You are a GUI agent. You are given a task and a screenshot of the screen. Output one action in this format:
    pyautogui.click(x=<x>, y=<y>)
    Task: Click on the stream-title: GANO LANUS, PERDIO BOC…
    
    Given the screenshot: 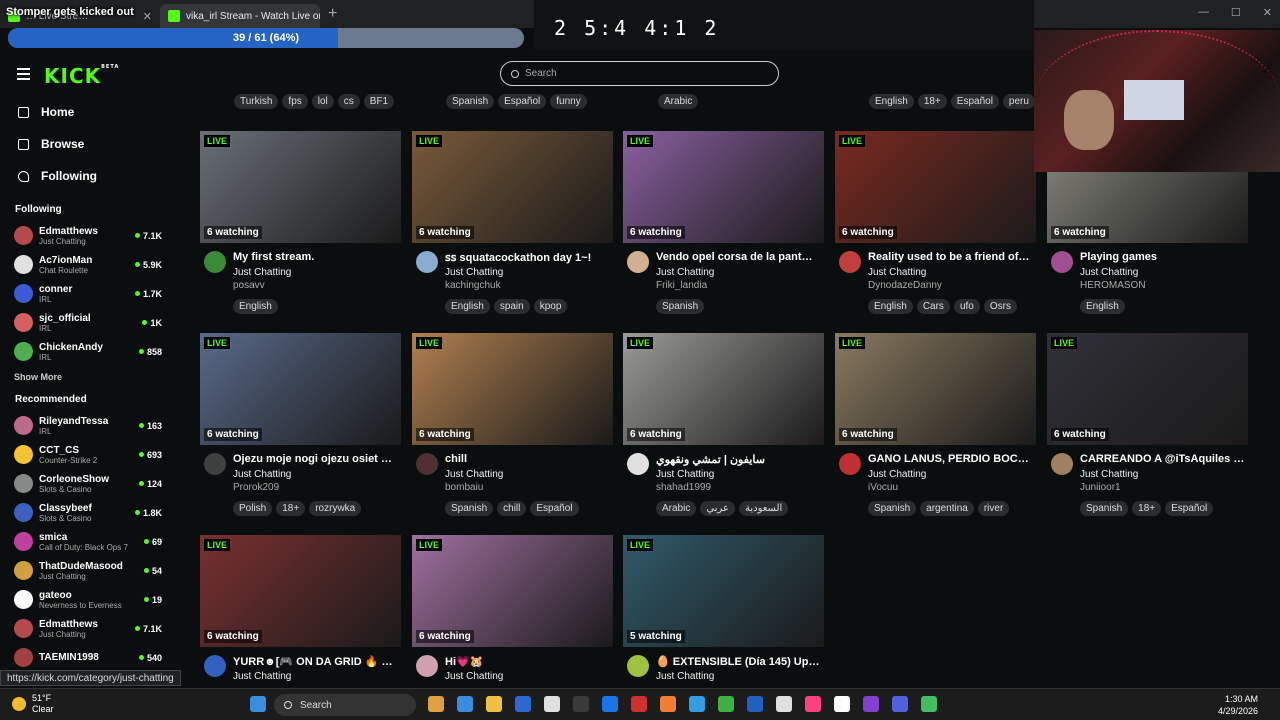 What is the action you would take?
    pyautogui.click(x=952, y=459)
    